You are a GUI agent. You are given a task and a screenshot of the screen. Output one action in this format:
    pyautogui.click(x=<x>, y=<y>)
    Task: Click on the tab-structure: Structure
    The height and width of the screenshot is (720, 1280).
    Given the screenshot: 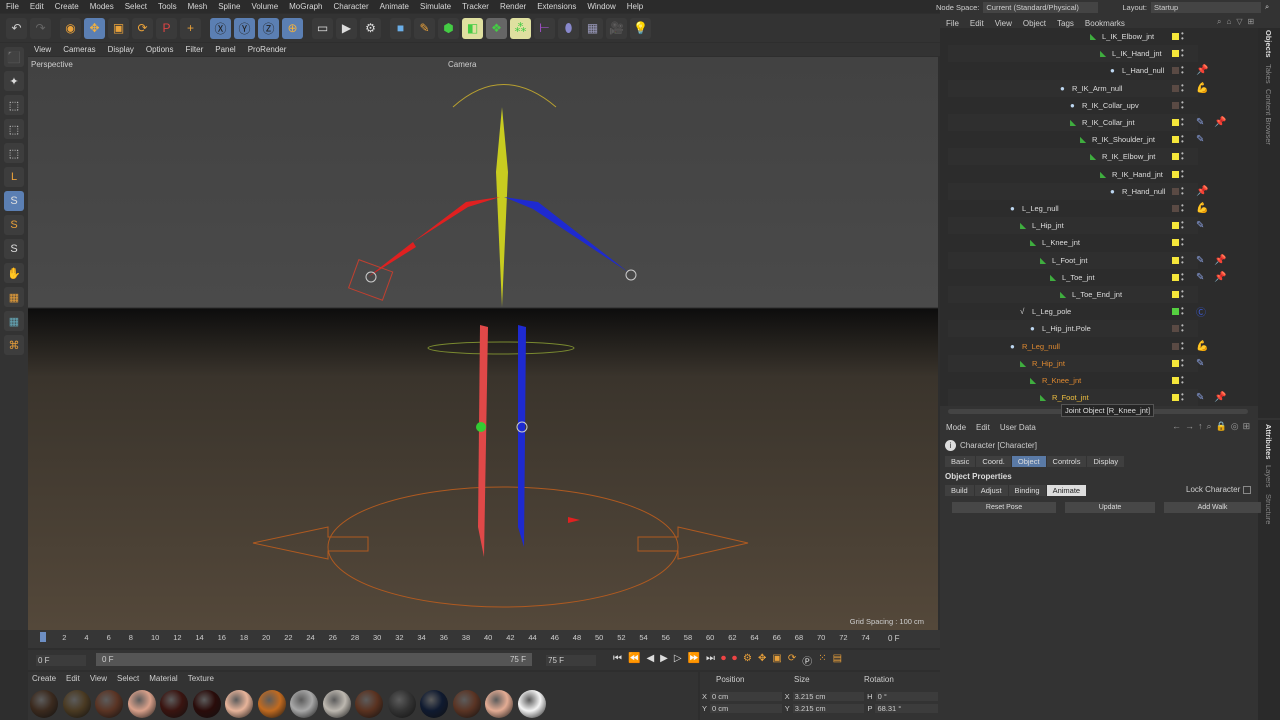 What is the action you would take?
    pyautogui.click(x=1268, y=509)
    